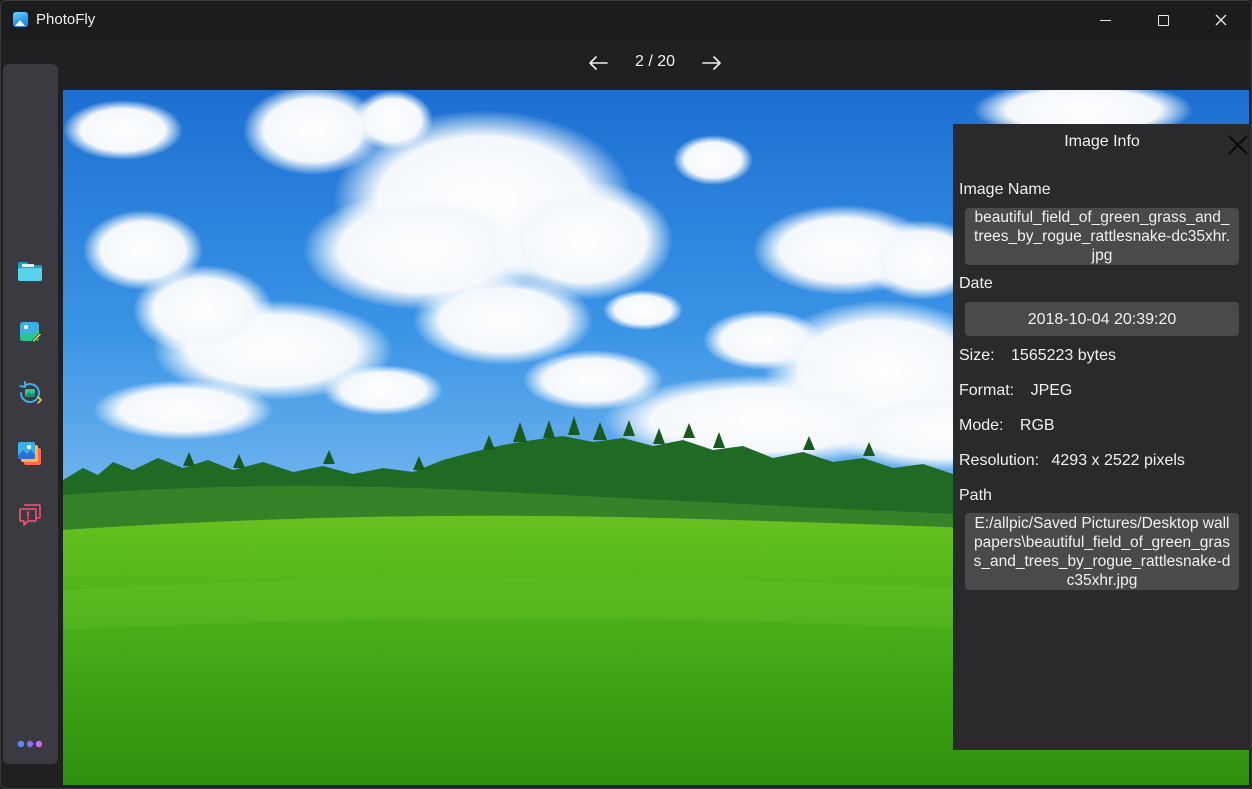 The height and width of the screenshot is (789, 1252). What do you see at coordinates (977, 355) in the screenshot?
I see `size-label: Size:` at bounding box center [977, 355].